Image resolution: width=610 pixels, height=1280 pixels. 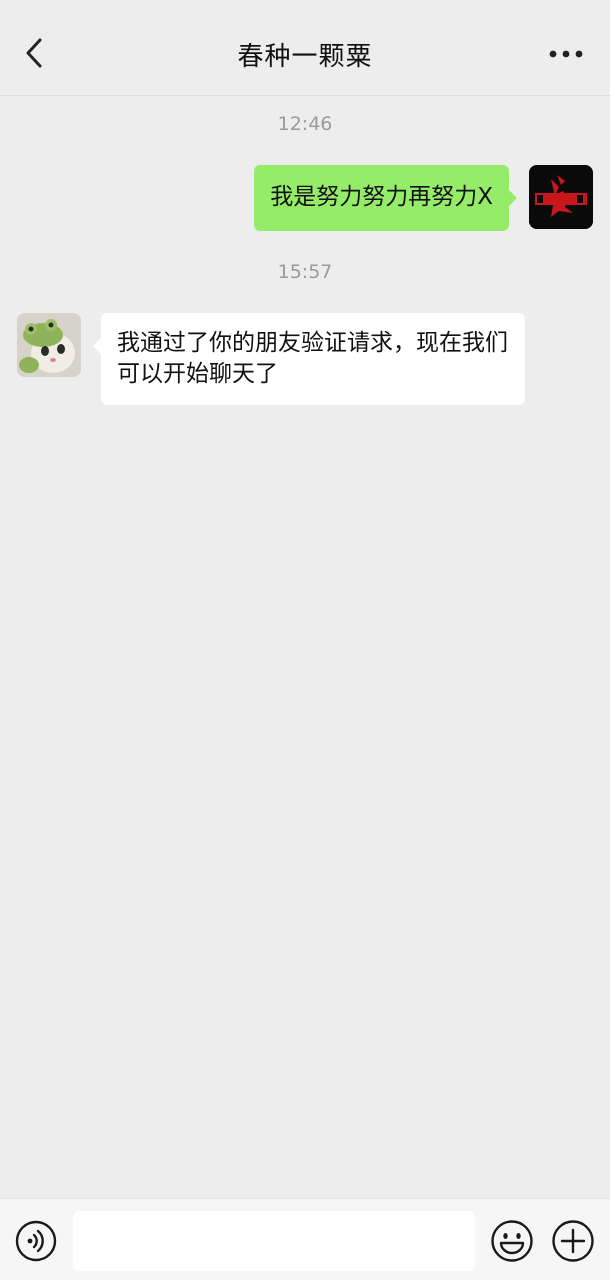 I want to click on emoji-button, so click(x=512, y=1241).